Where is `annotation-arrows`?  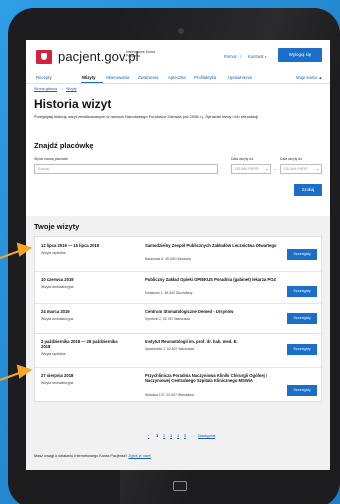 annotation-arrows is located at coordinates (16, 311).